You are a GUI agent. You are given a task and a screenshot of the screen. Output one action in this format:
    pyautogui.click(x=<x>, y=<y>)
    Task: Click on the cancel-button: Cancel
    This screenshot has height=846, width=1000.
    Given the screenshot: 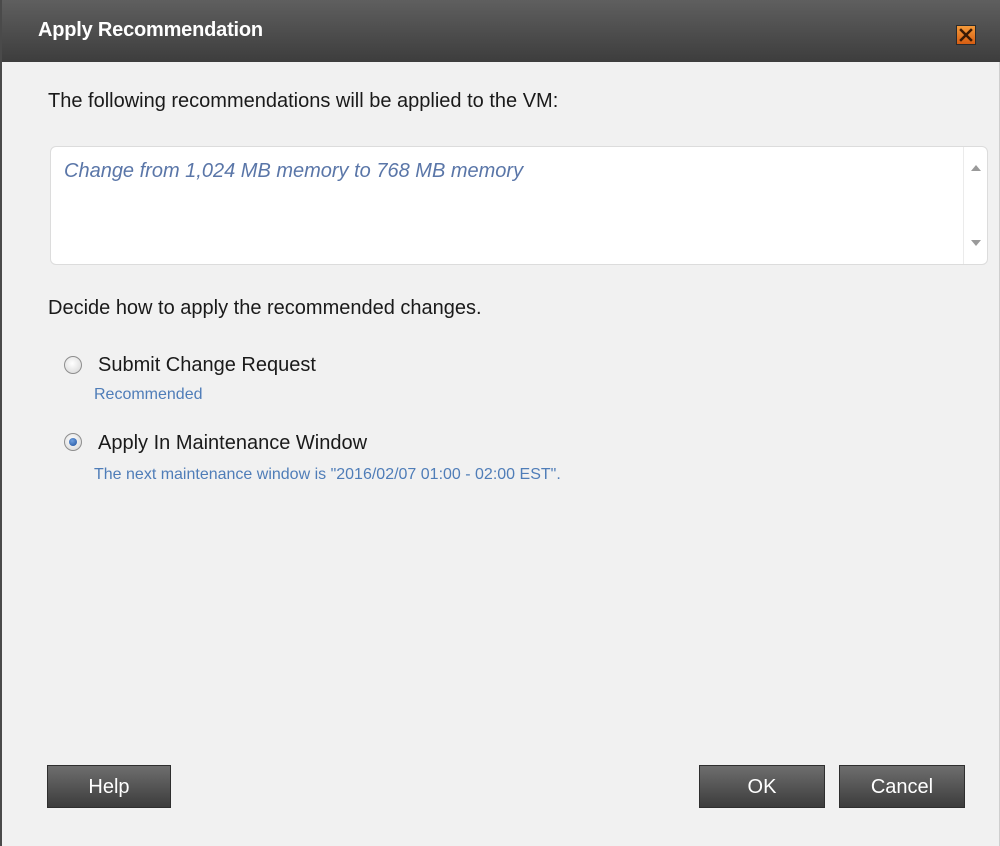 What is the action you would take?
    pyautogui.click(x=902, y=786)
    